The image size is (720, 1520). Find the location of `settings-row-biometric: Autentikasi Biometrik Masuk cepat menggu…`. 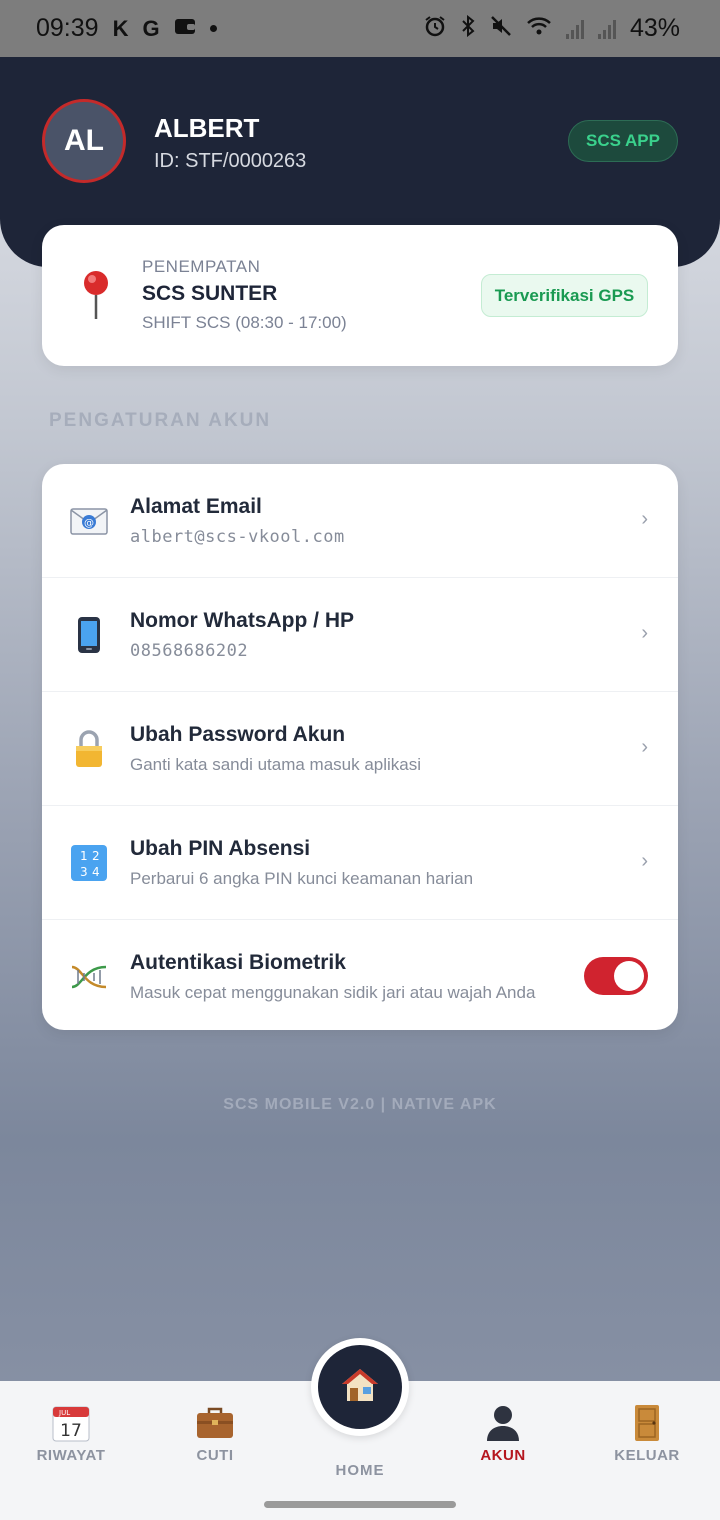

settings-row-biometric: Autentikasi Biometrik Masuk cepat menggu… is located at coordinates (360, 975).